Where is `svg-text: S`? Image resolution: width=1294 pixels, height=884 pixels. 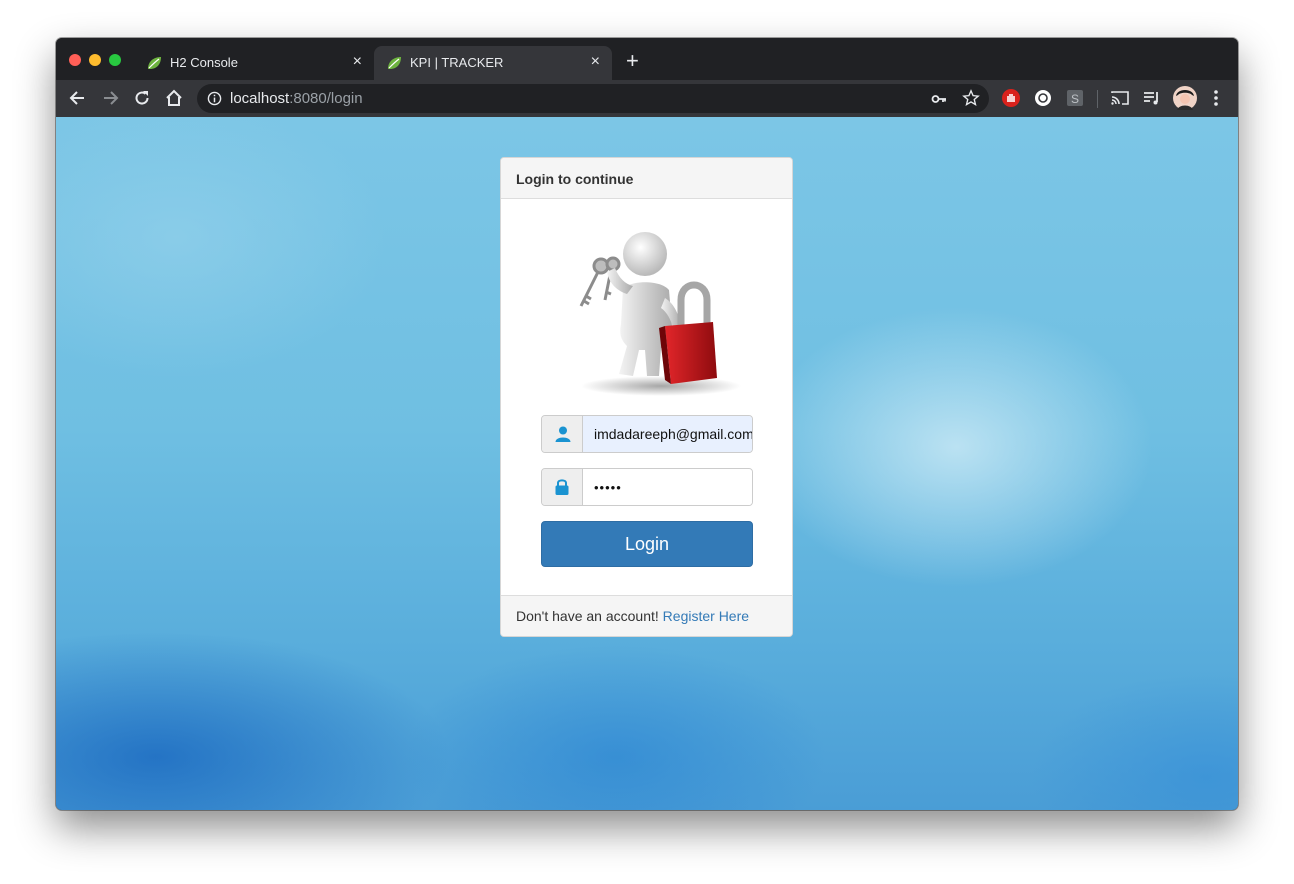 svg-text: S is located at coordinates (1075, 99).